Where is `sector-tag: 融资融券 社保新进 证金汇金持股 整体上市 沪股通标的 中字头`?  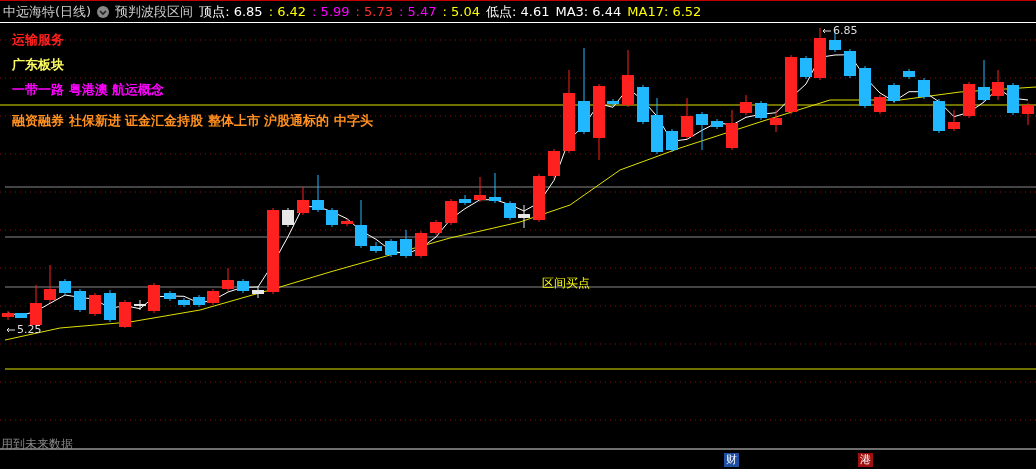 sector-tag: 融资融券 社保新进 证金汇金持股 整体上市 沪股通标的 中字头 is located at coordinates (192, 121).